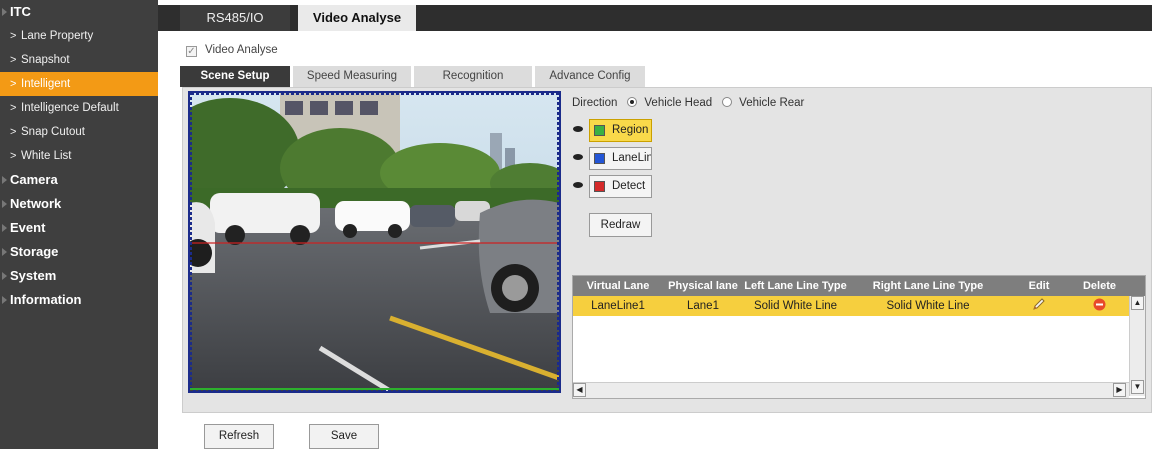 The height and width of the screenshot is (449, 1152). I want to click on sidebar-item-information: Information, so click(79, 300).